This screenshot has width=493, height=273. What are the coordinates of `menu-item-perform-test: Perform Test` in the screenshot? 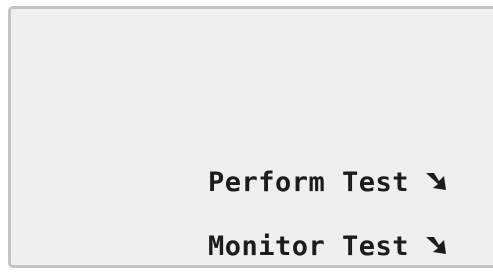 It's located at (330, 182).